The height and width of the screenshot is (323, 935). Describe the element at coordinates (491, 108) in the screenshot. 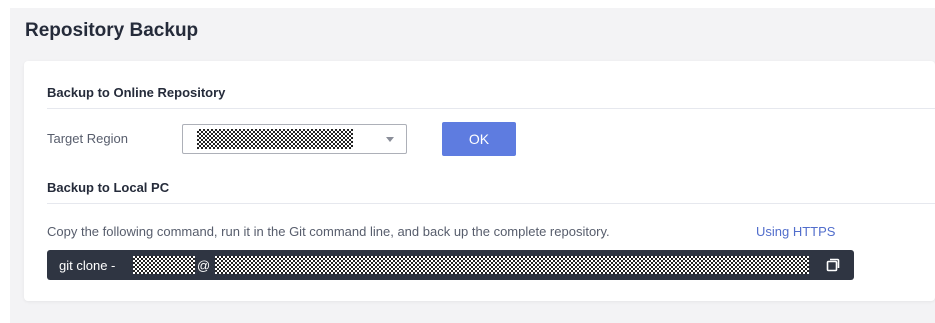

I see `online-section-divider` at that location.